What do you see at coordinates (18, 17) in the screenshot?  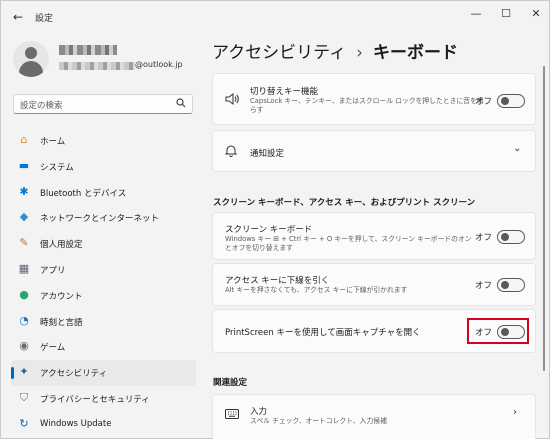 I see `back-button: ←` at bounding box center [18, 17].